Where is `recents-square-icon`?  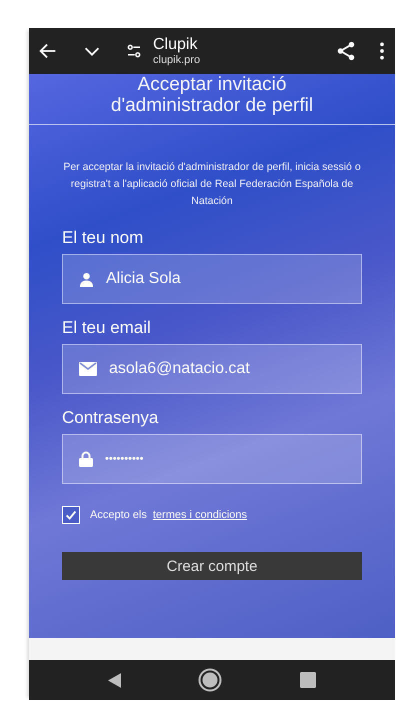
recents-square-icon is located at coordinates (308, 680).